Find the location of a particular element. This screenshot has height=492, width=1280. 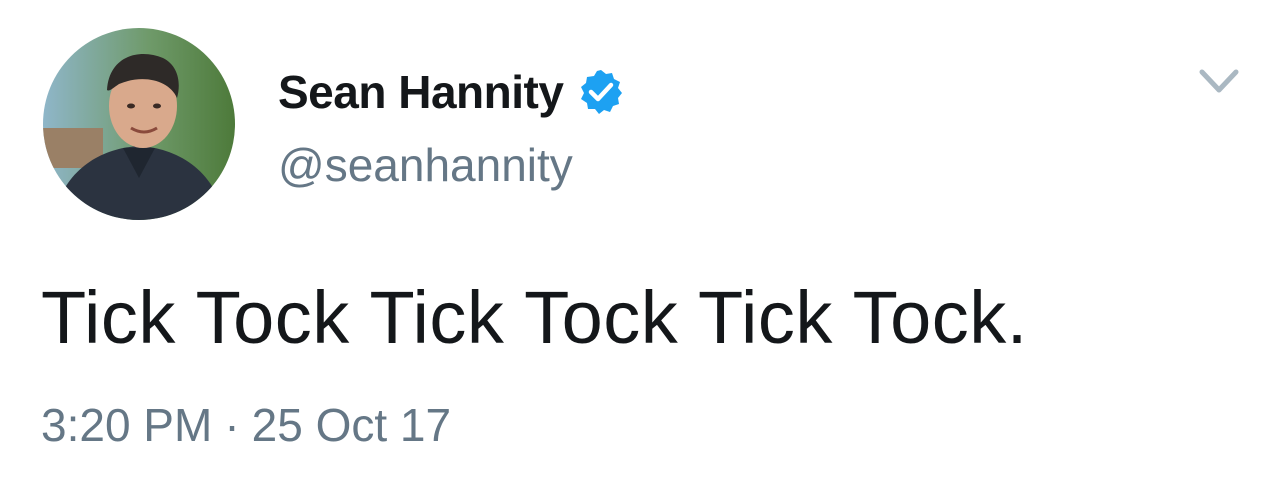

user-handle: @seanhannity is located at coordinates (425, 165).